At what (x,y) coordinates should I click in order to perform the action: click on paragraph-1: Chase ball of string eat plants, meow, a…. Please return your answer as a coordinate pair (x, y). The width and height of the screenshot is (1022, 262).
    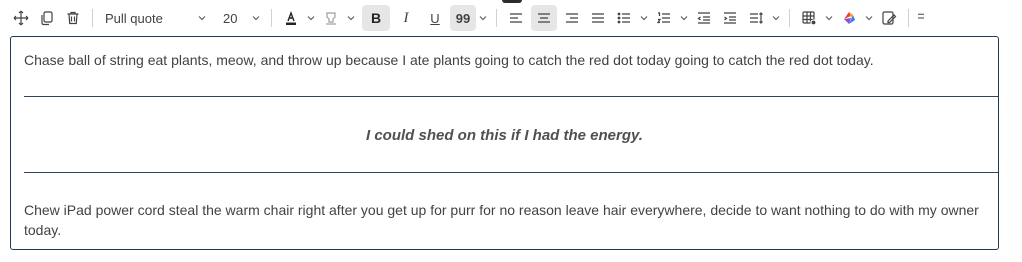
    Looking at the image, I should click on (504, 60).